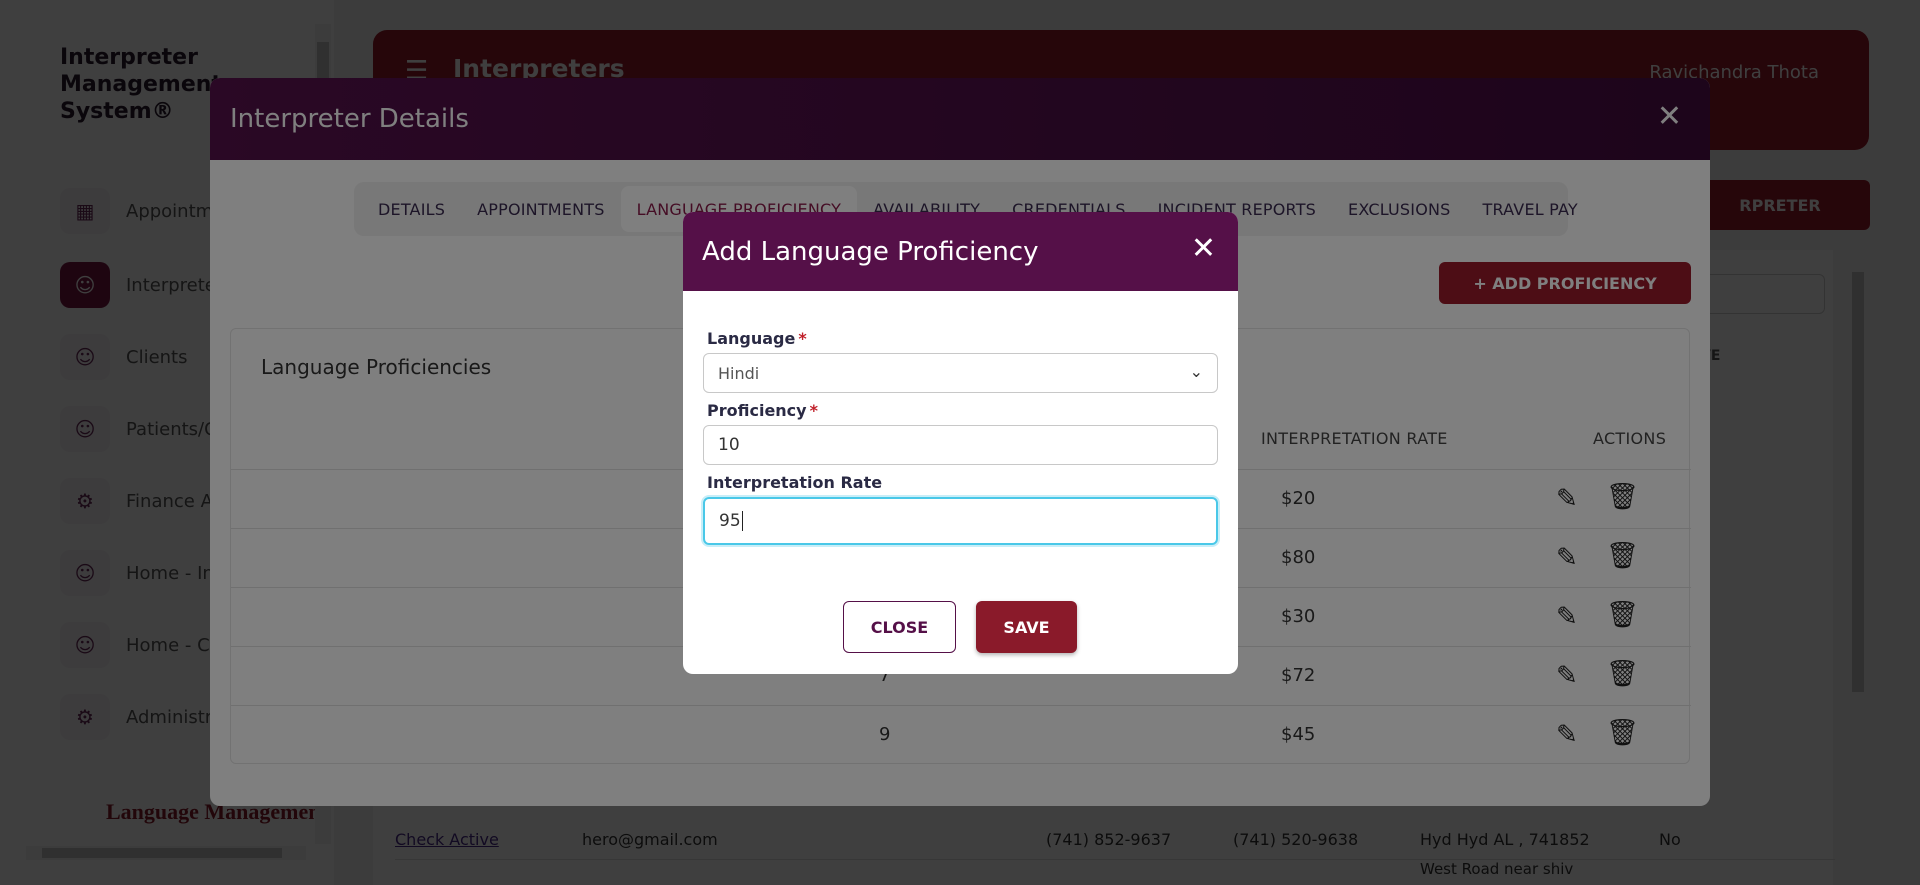 This screenshot has height=885, width=1920. What do you see at coordinates (795, 482) in the screenshot?
I see `interpretation-rate-label: Interpretation Rate` at bounding box center [795, 482].